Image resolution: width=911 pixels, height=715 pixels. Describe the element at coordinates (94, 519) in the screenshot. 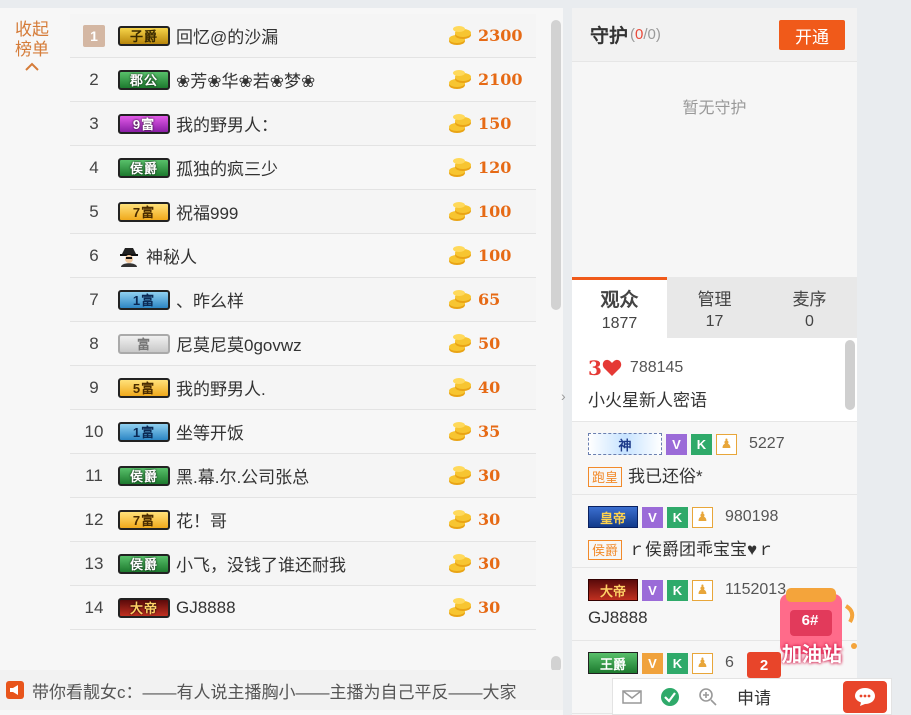

I see `rank-number: 12` at that location.